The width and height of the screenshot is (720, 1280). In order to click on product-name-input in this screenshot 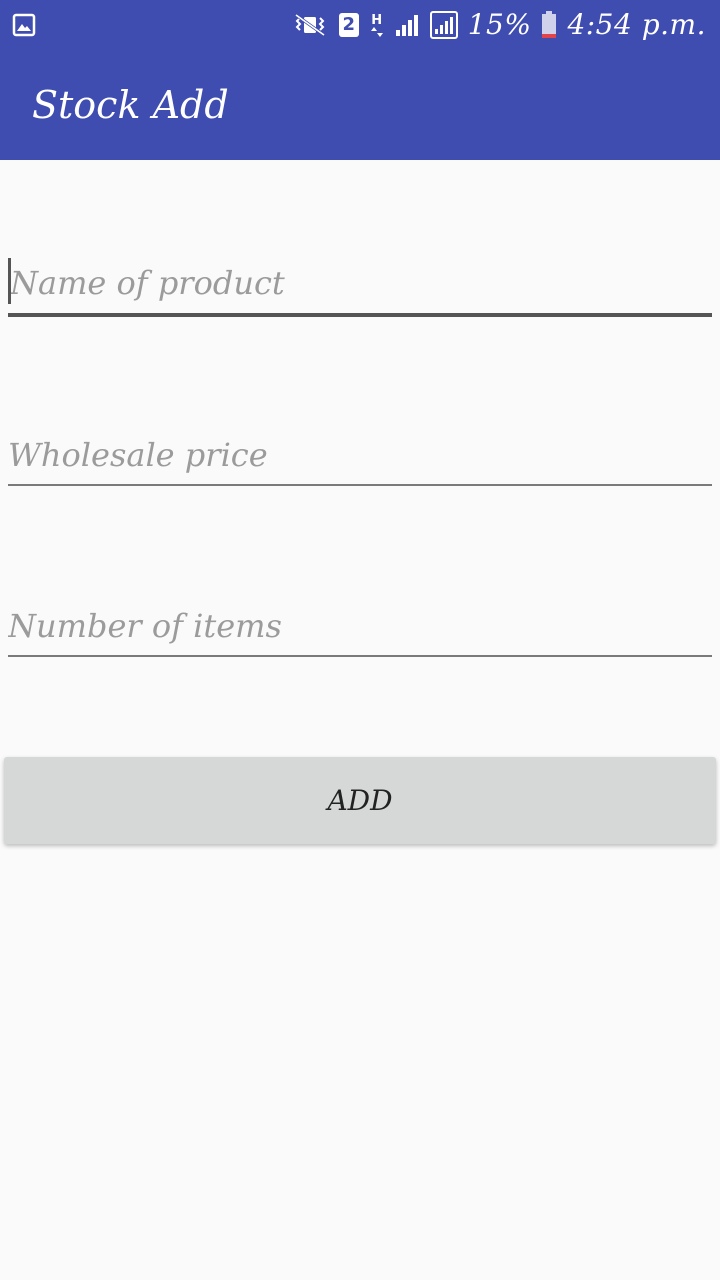, I will do `click(361, 283)`.